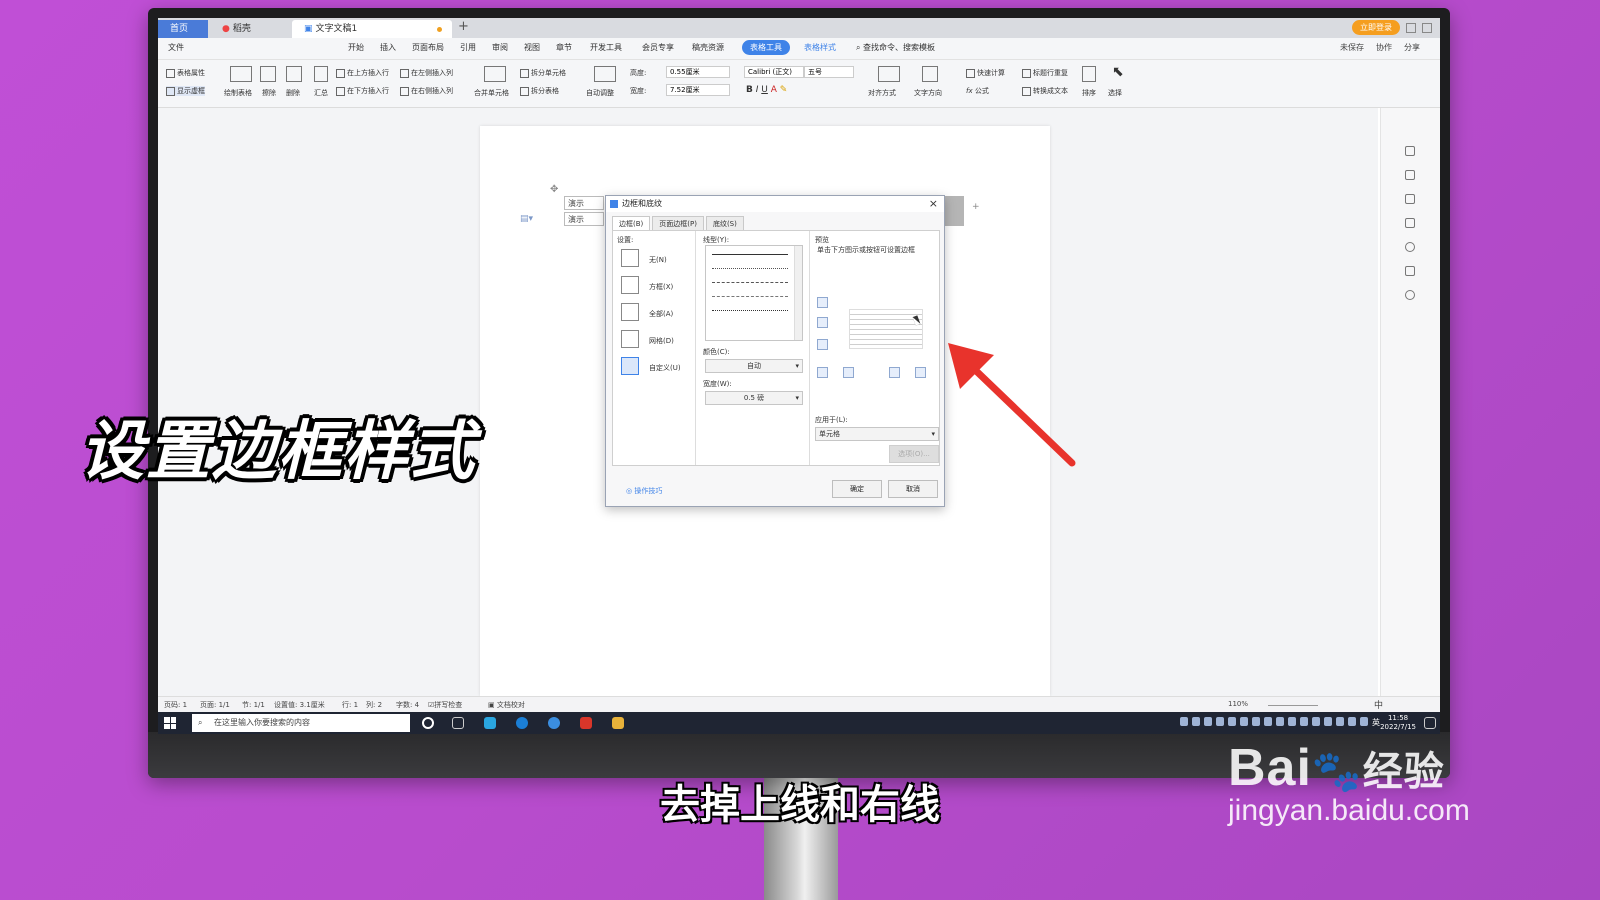  I want to click on ok-button: 确定, so click(857, 489).